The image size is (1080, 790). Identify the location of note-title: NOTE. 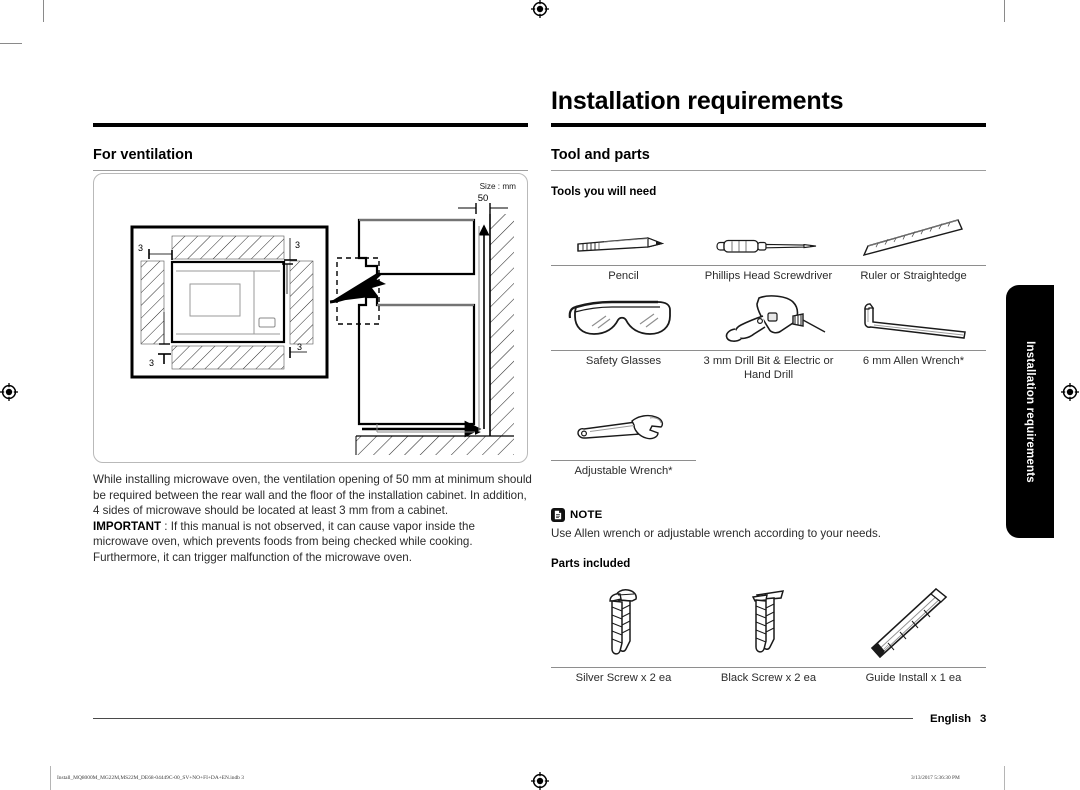
(586, 515).